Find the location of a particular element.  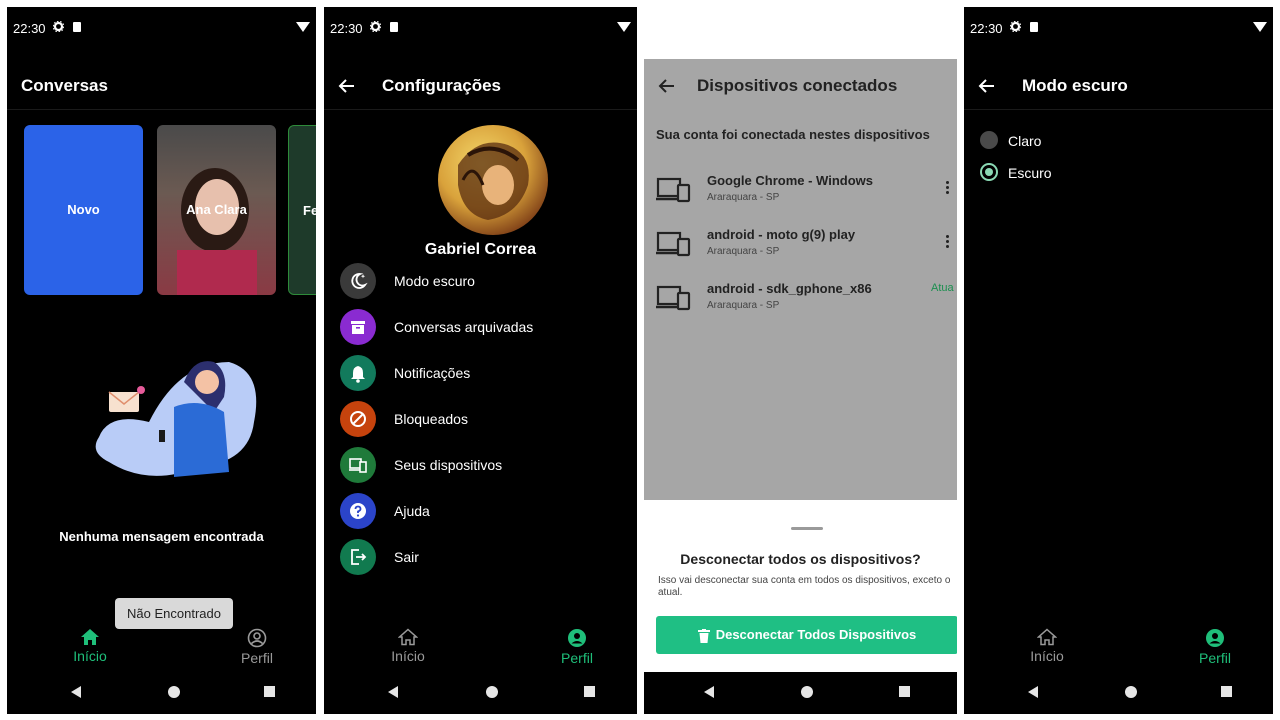

menu-item-notifications: Notificações is located at coordinates (485, 373).